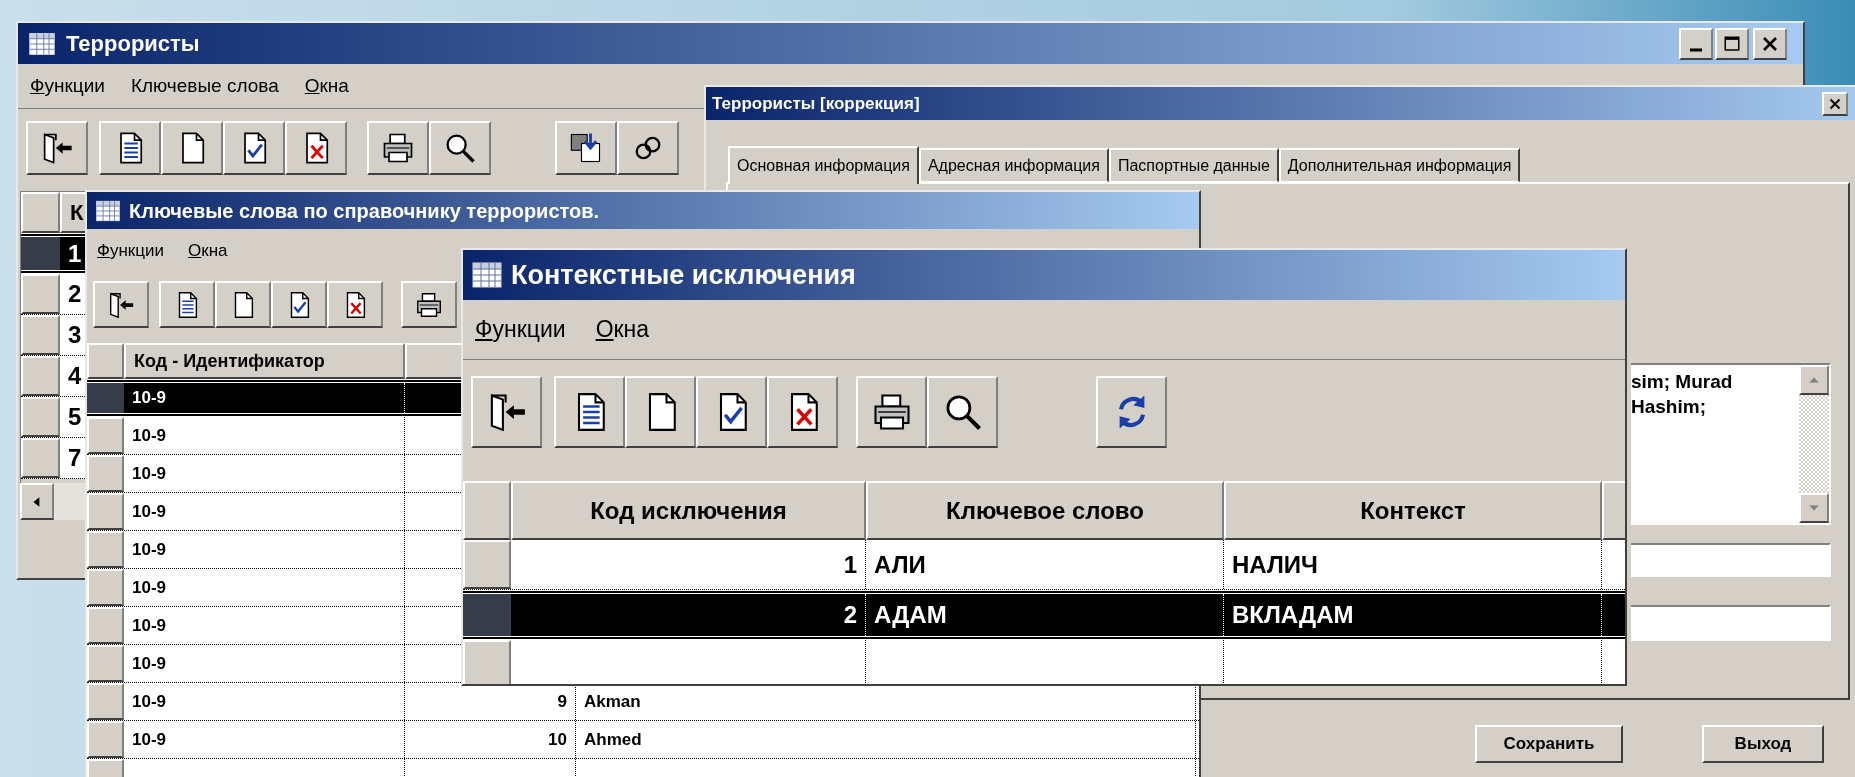 This screenshot has width=1855, height=777. Describe the element at coordinates (1696, 49) in the screenshot. I see `minimize-icon` at that location.